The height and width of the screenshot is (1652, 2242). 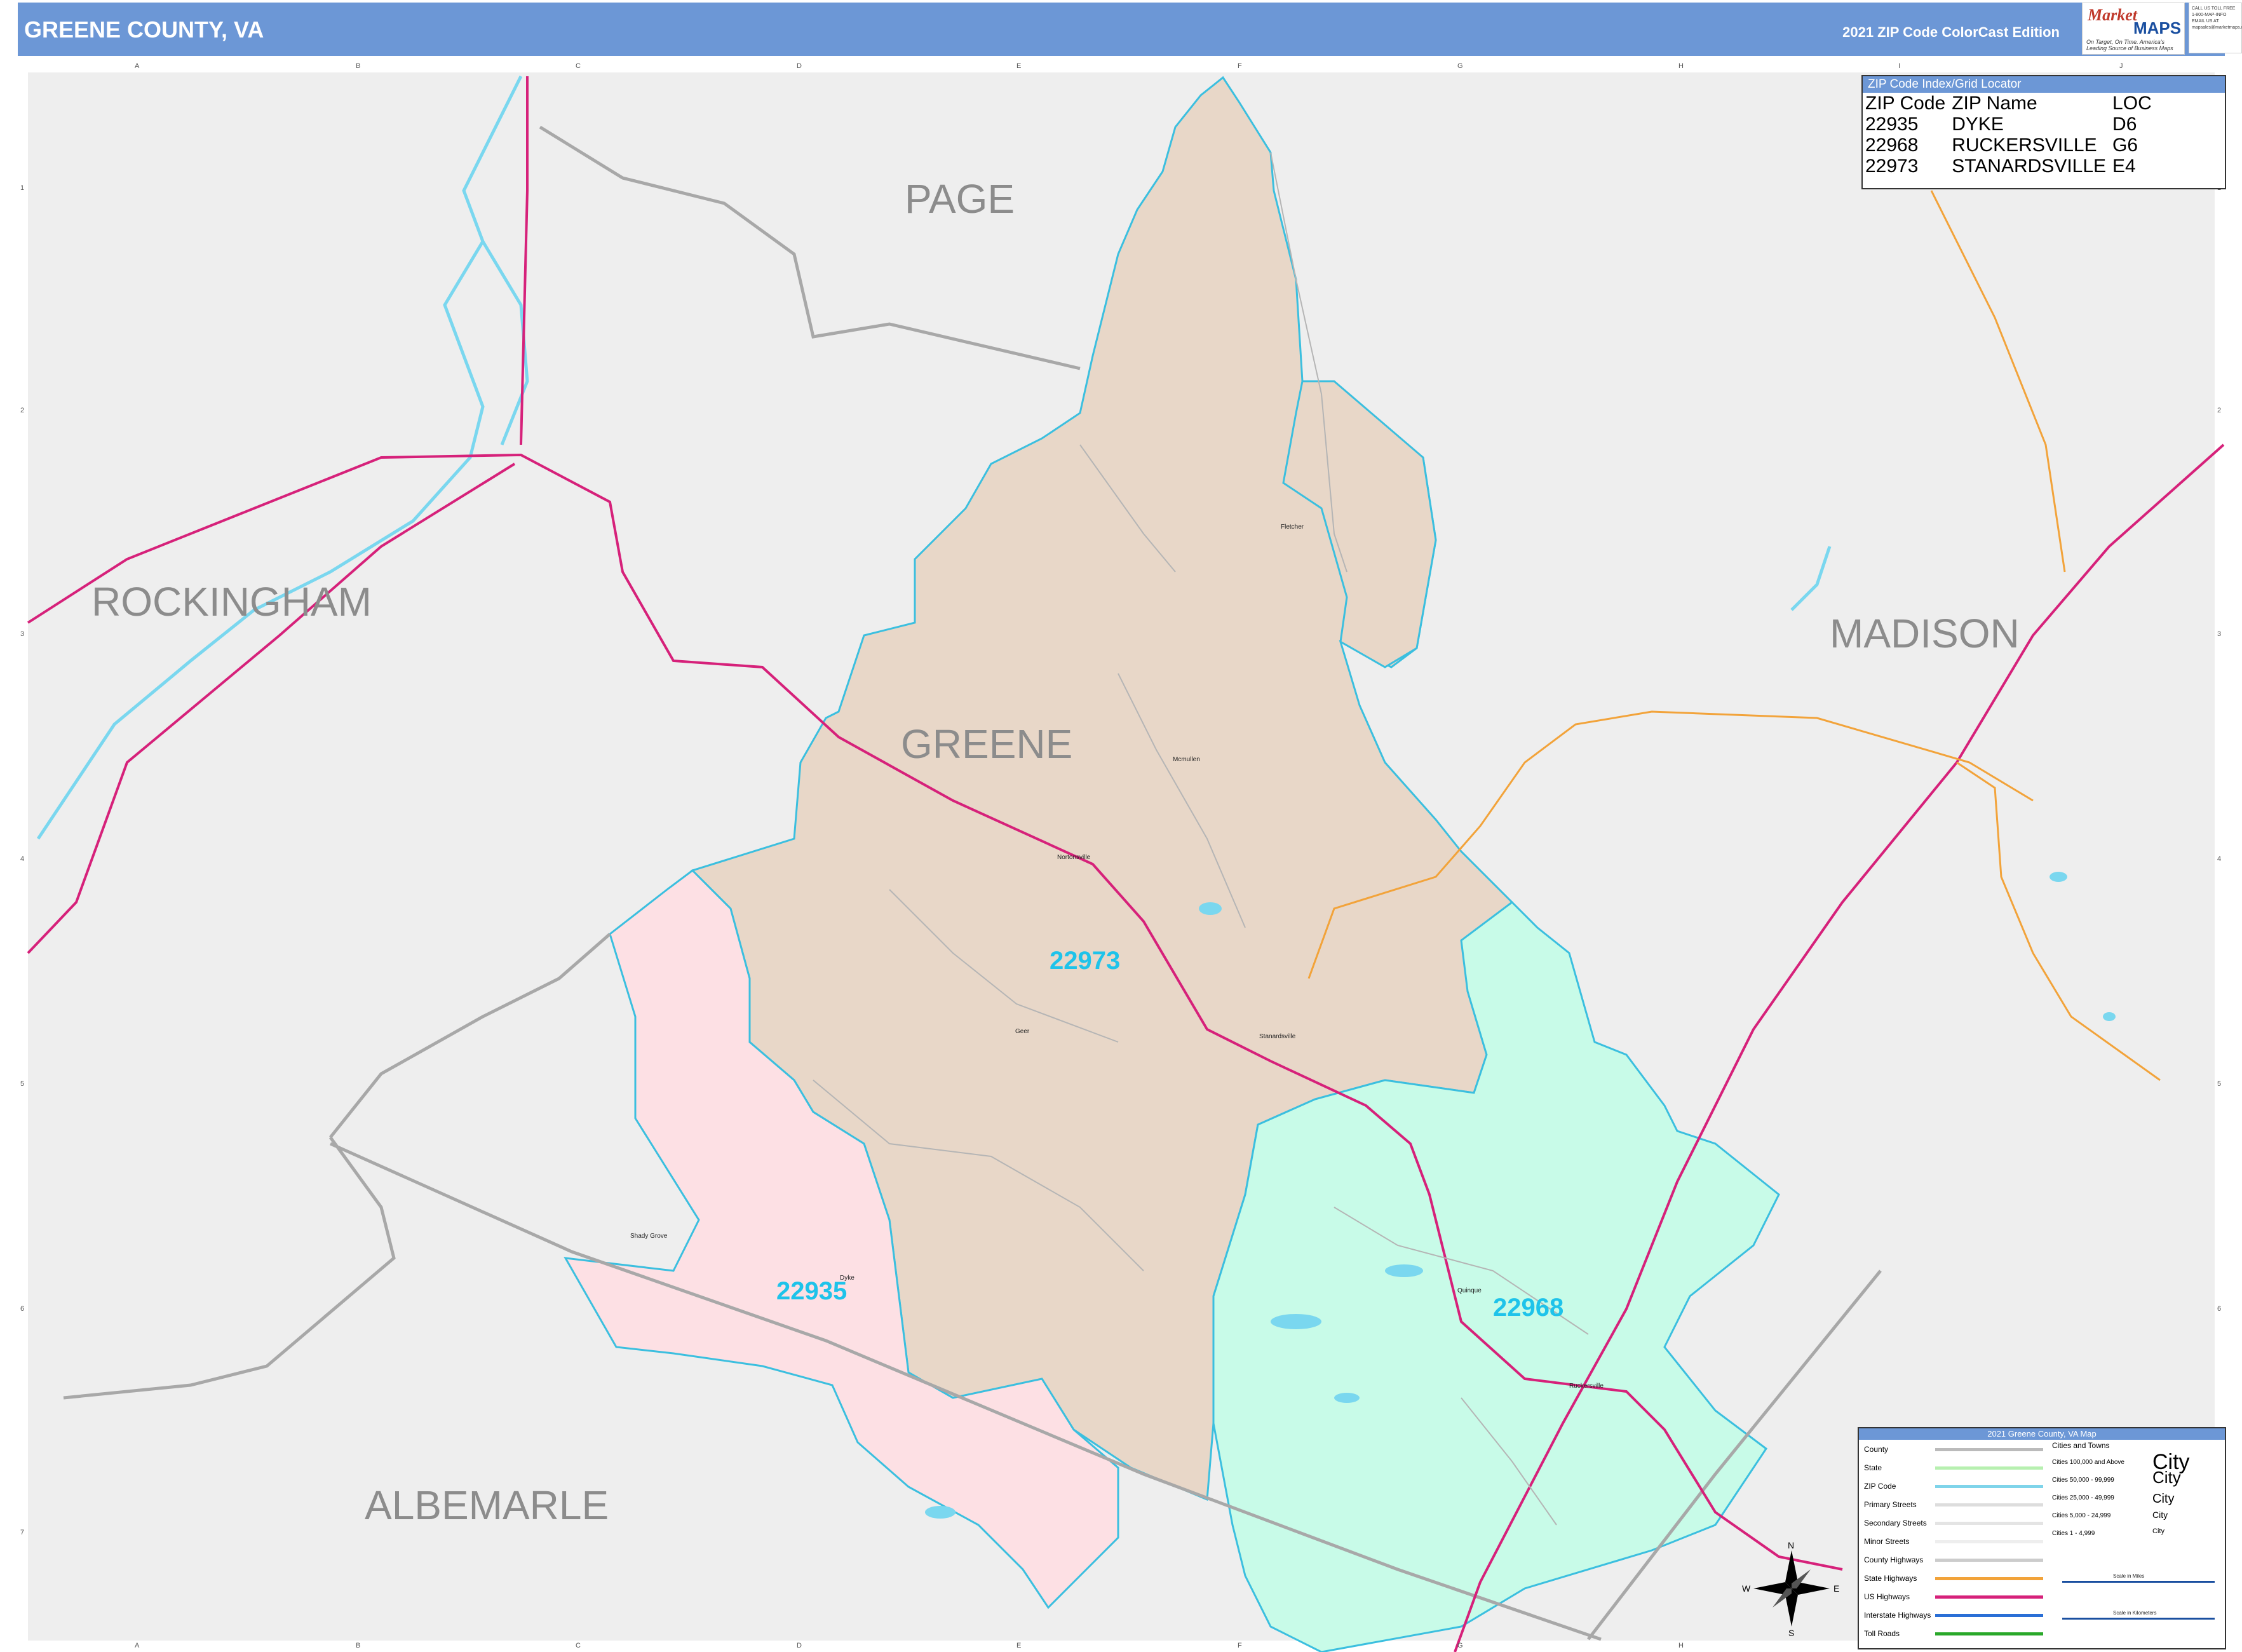 What do you see at coordinates (799, 66) in the screenshot?
I see `grid-col-d: D` at bounding box center [799, 66].